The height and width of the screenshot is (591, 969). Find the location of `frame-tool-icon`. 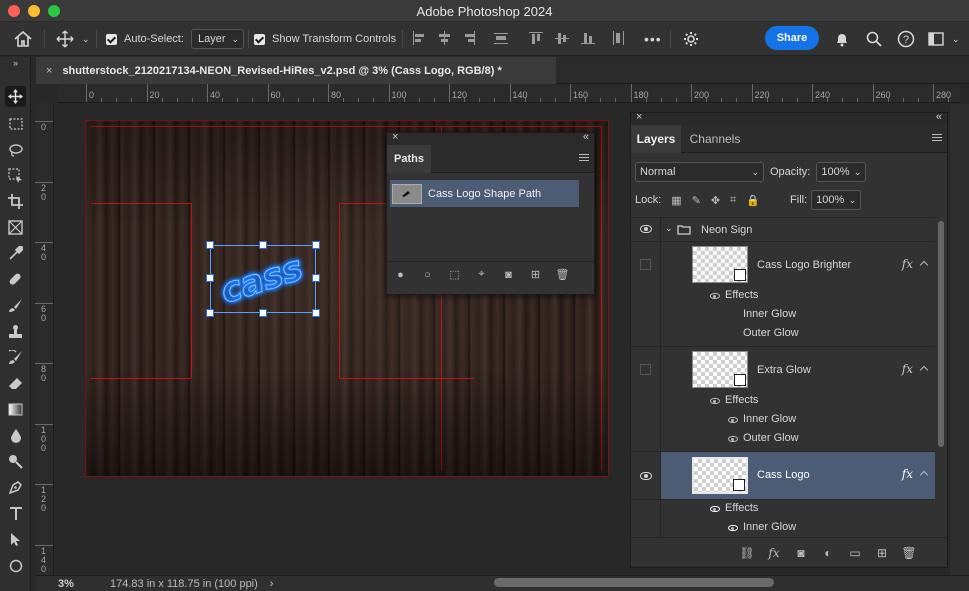

frame-tool-icon is located at coordinates (15, 227).